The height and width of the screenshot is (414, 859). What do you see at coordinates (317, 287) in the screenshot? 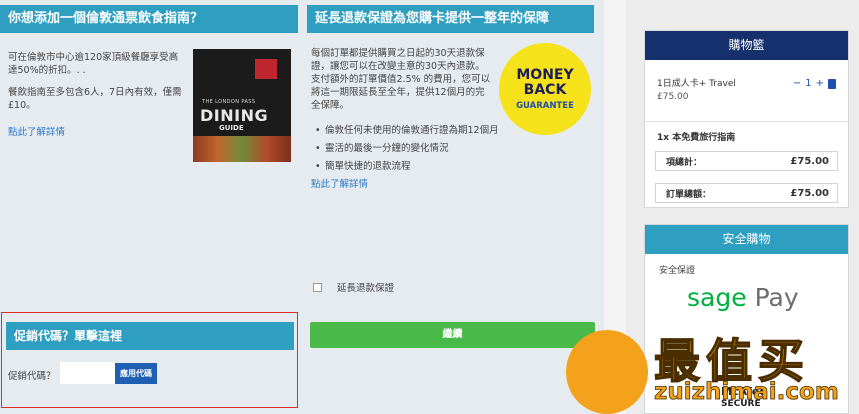
I see `extend-refund-checkbox` at bounding box center [317, 287].